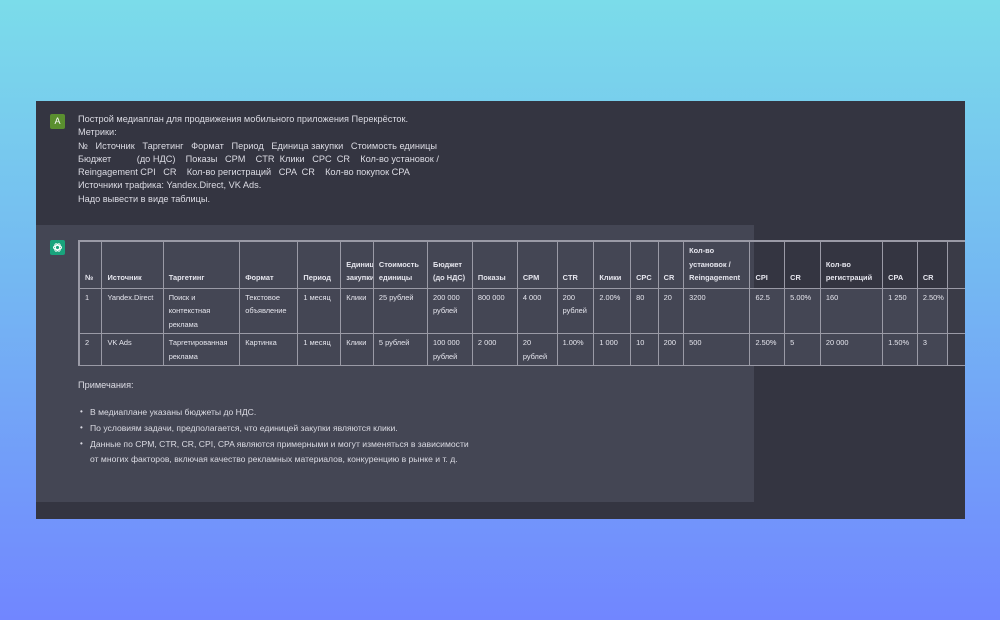 This screenshot has width=1000, height=620. Describe the element at coordinates (91, 310) in the screenshot. I see `table-cell: 1` at that location.